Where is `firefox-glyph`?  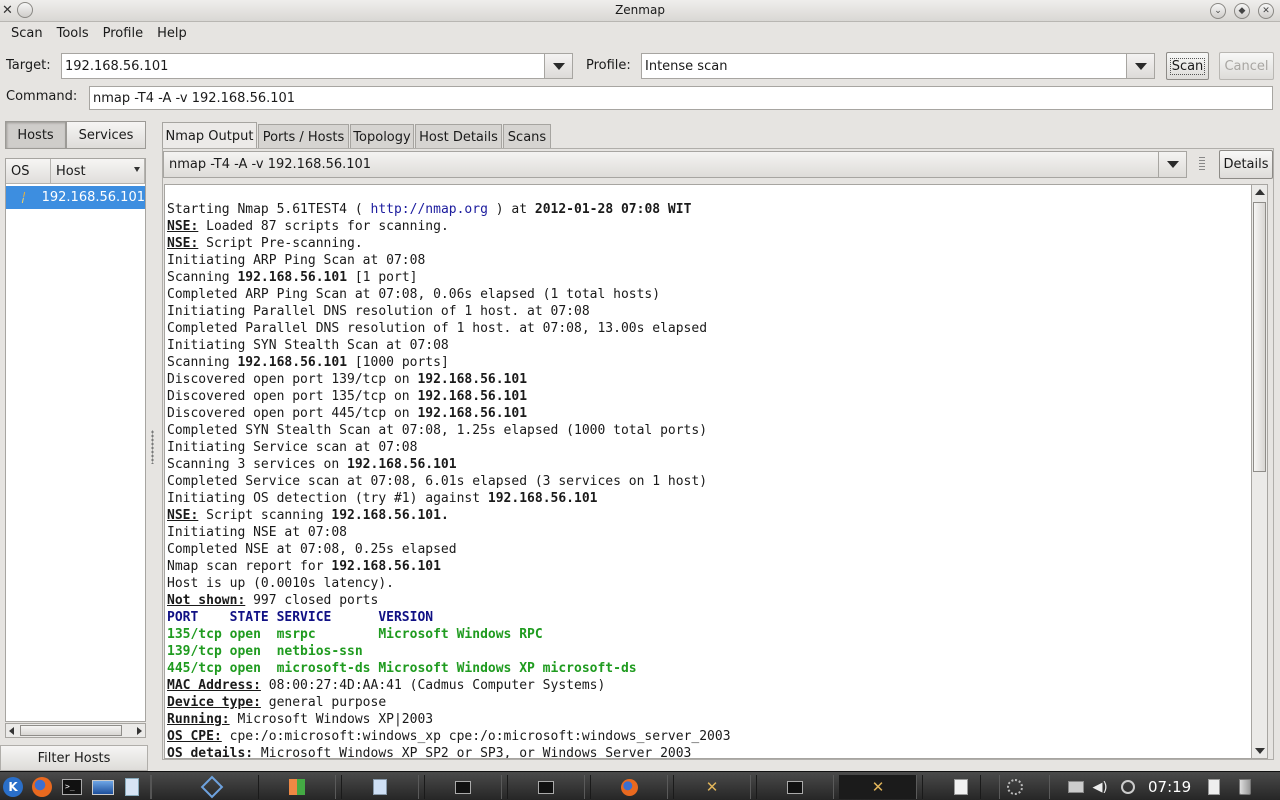
firefox-glyph is located at coordinates (42, 787).